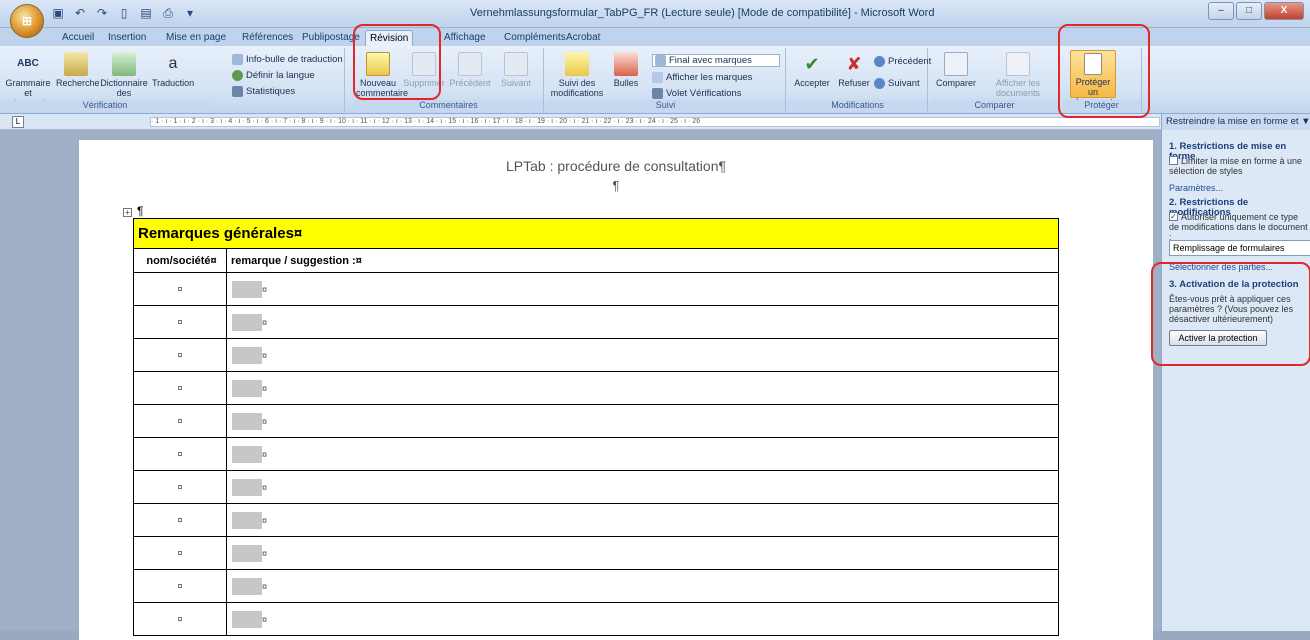  Describe the element at coordinates (465, 38) in the screenshot. I see `tab-affichage: Affichage` at that location.